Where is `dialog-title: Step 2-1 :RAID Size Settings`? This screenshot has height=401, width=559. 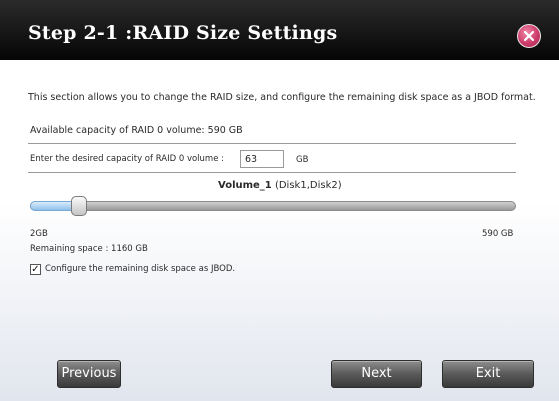
dialog-title: Step 2-1 :RAID Size Settings is located at coordinates (183, 33).